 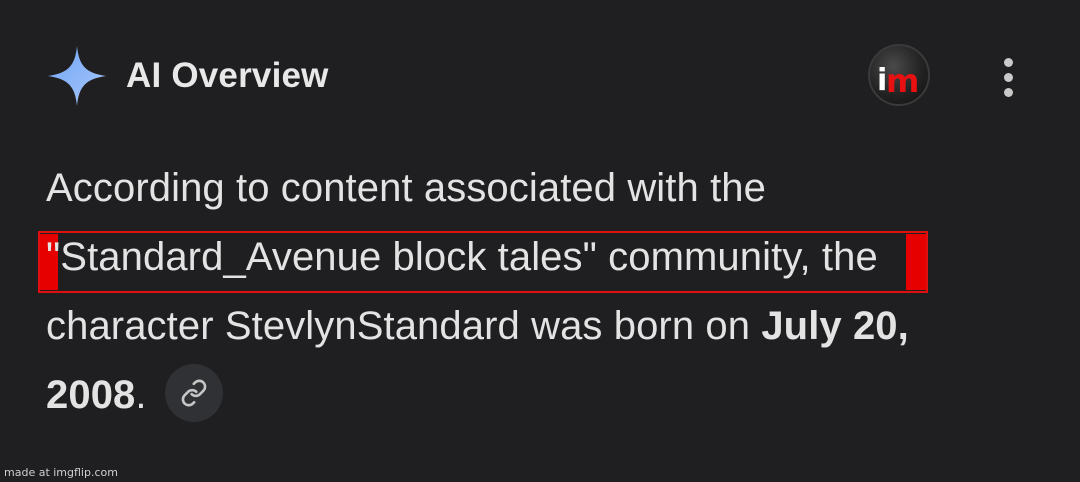 What do you see at coordinates (835, 326) in the screenshot?
I see `birth-date-part-1: July 20,` at bounding box center [835, 326].